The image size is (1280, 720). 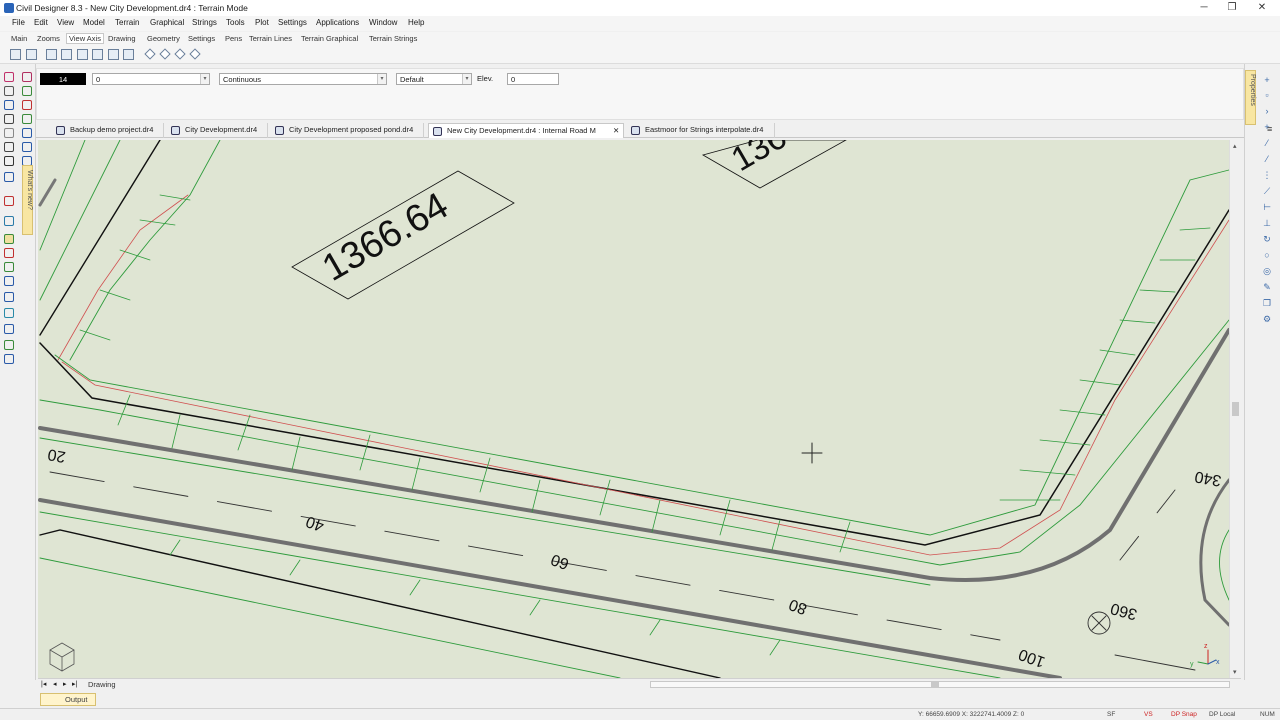 What do you see at coordinates (9, 201) in the screenshot?
I see `string-icon` at bounding box center [9, 201].